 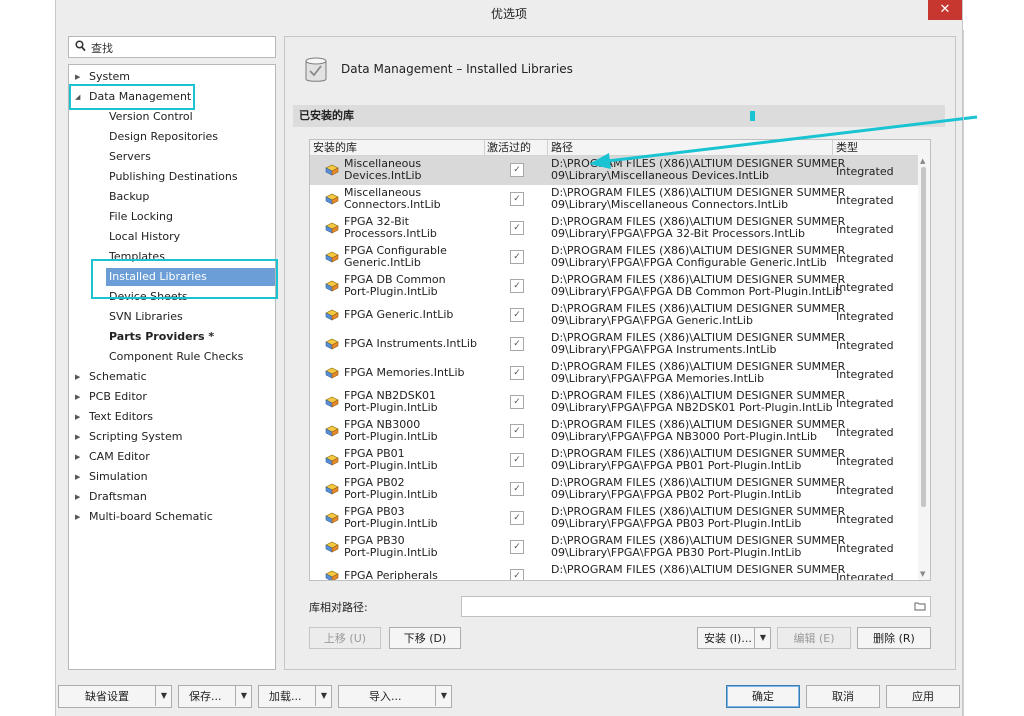 I want to click on close-button: ✕, so click(x=945, y=10).